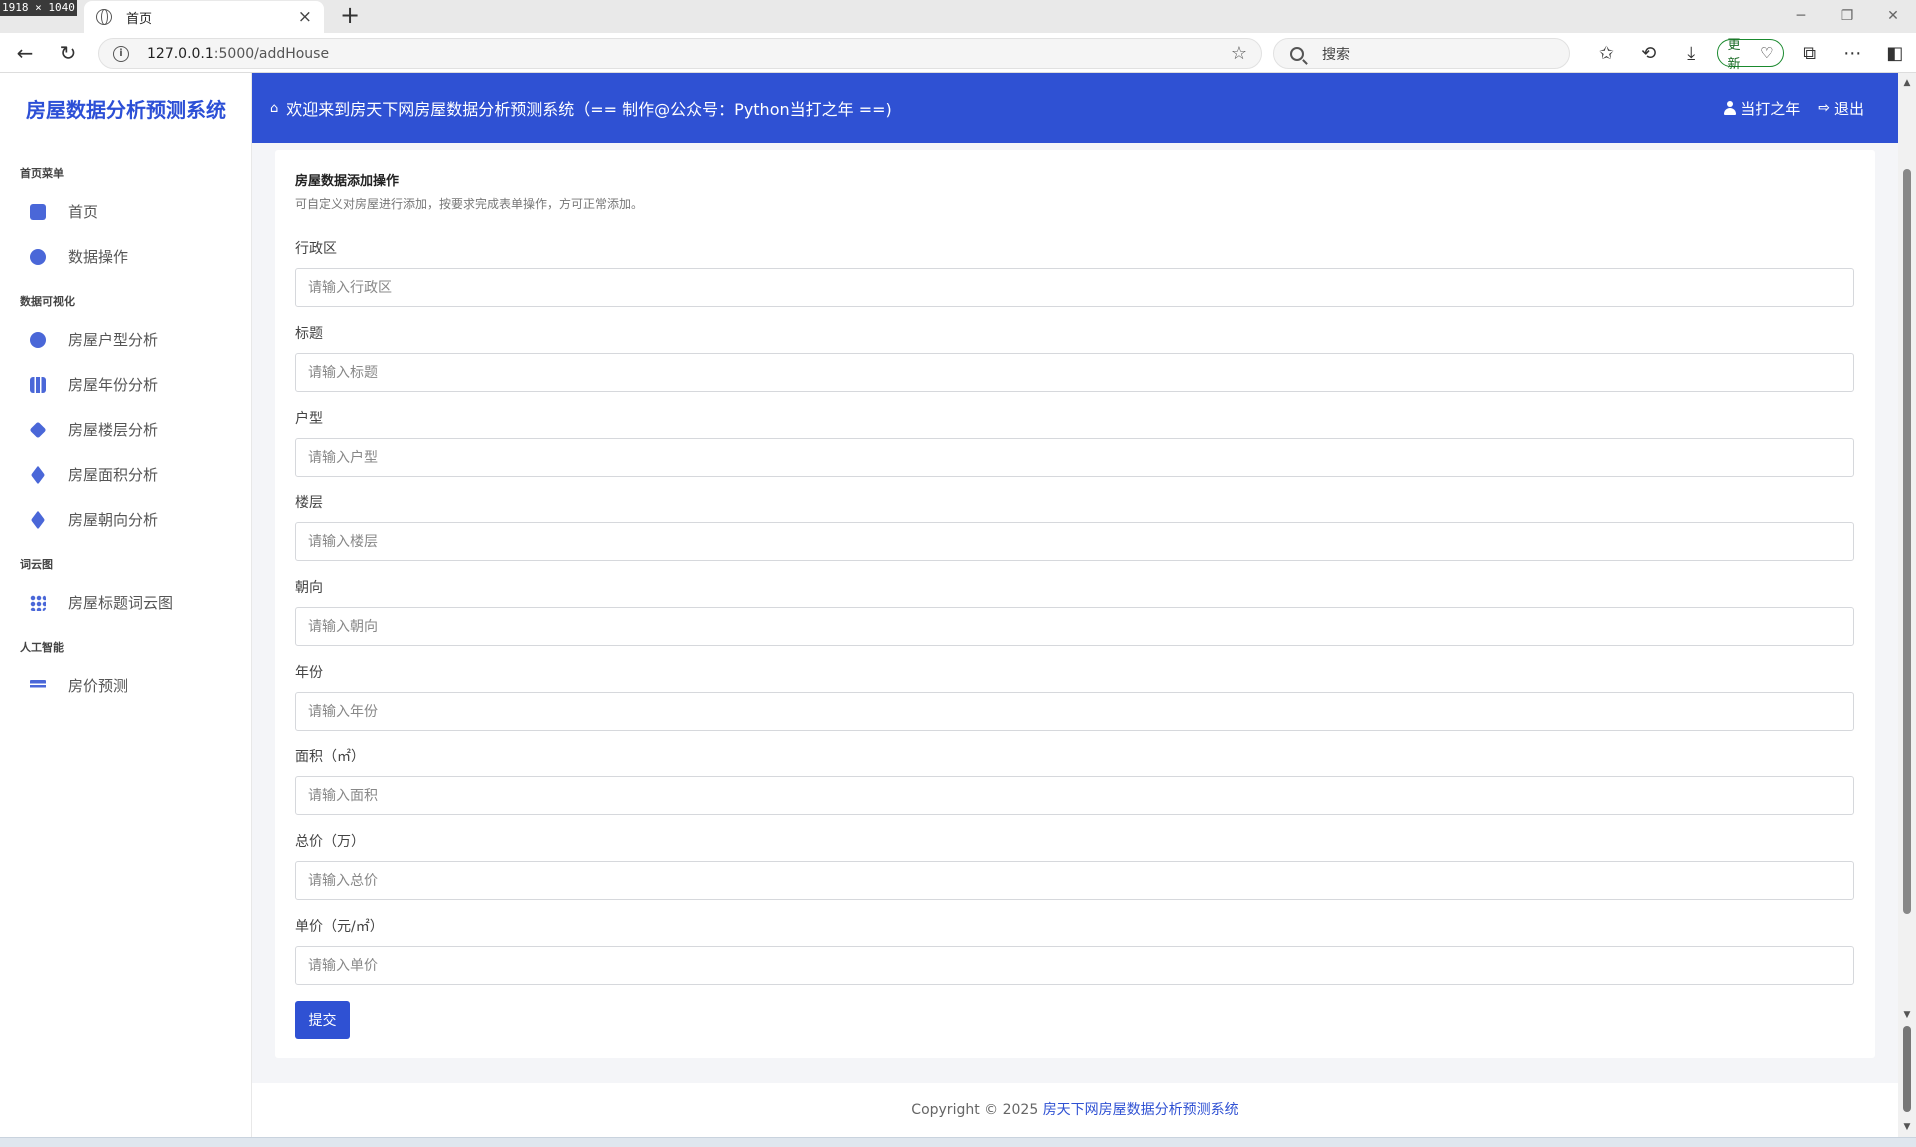  What do you see at coordinates (113, 340) in the screenshot?
I see `sidebar-item-label: 房屋户型分析` at bounding box center [113, 340].